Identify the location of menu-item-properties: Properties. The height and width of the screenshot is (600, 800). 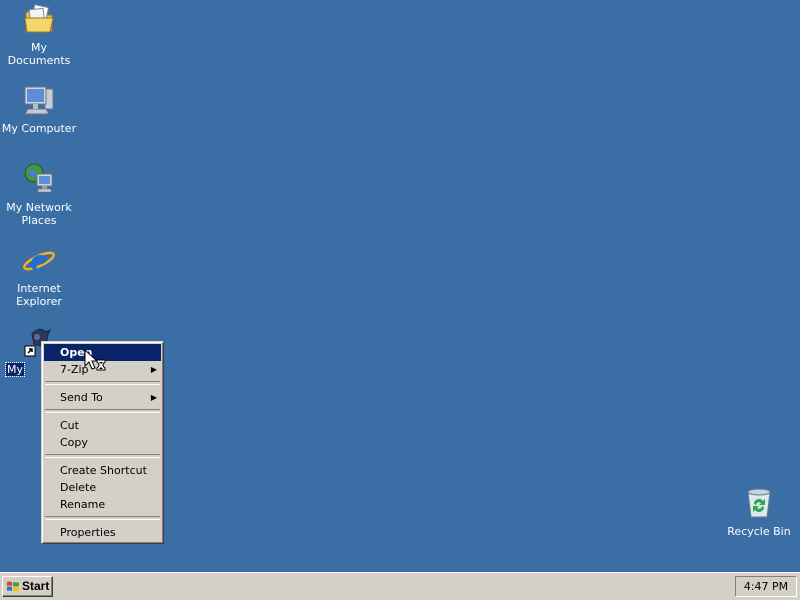
(102, 532).